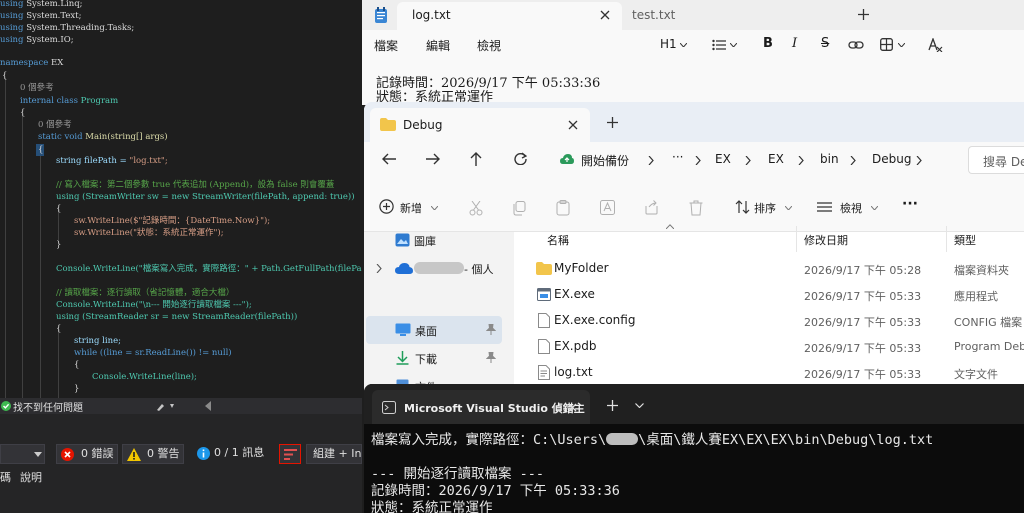  Describe the element at coordinates (389, 159) in the screenshot. I see `back-arrow-icon` at that location.